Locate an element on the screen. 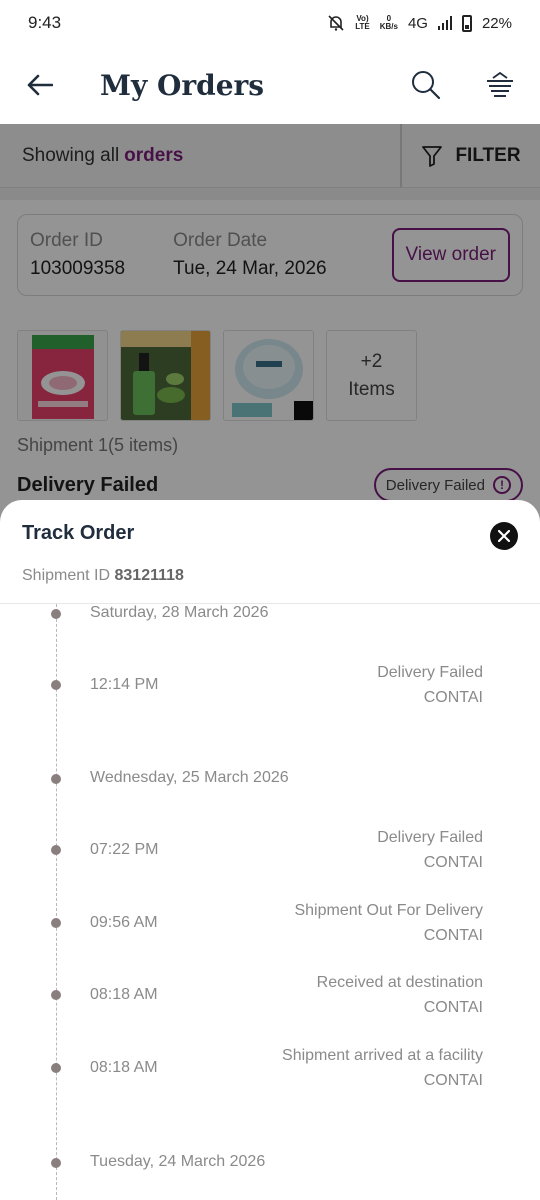 This screenshot has width=540, height=1200. timeline-line is located at coordinates (56, 902).